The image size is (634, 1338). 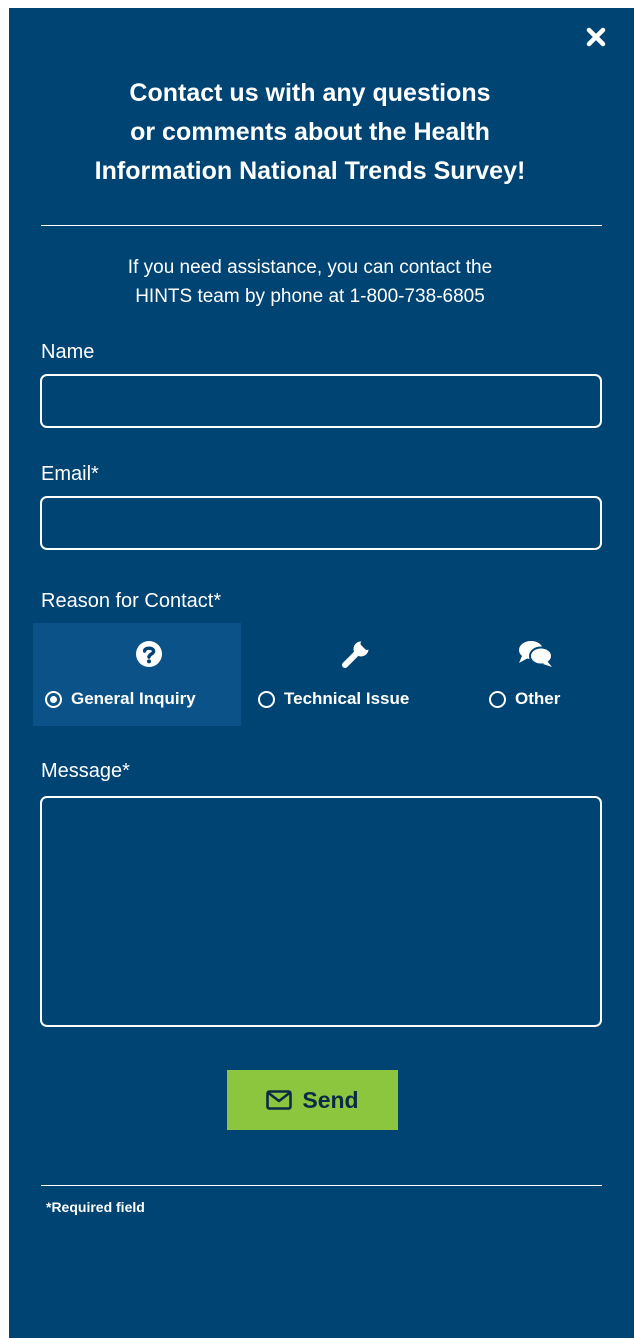 I want to click on name-label: Name, so click(x=68, y=352).